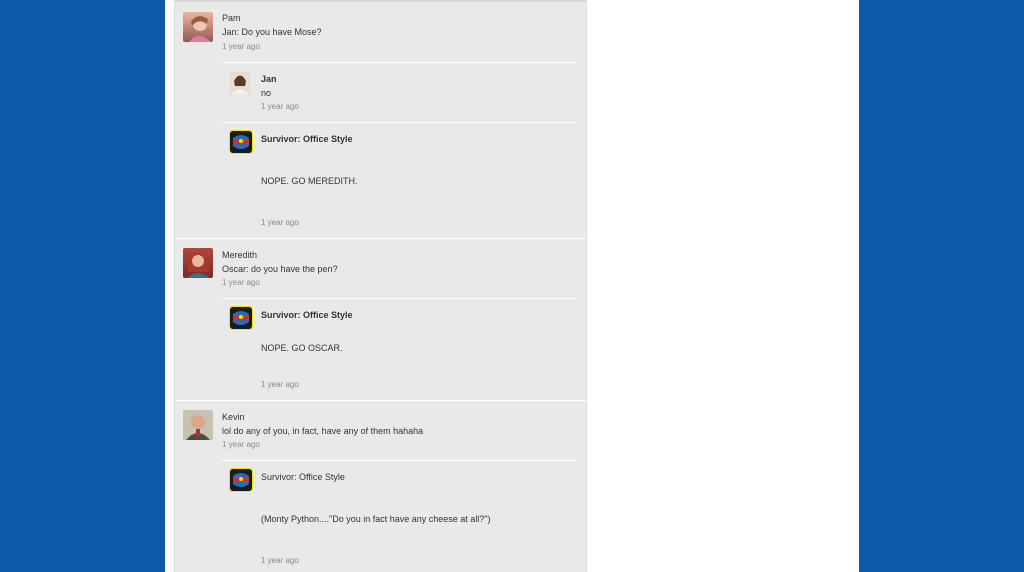  What do you see at coordinates (269, 79) in the screenshot?
I see `reply-author: Jan` at bounding box center [269, 79].